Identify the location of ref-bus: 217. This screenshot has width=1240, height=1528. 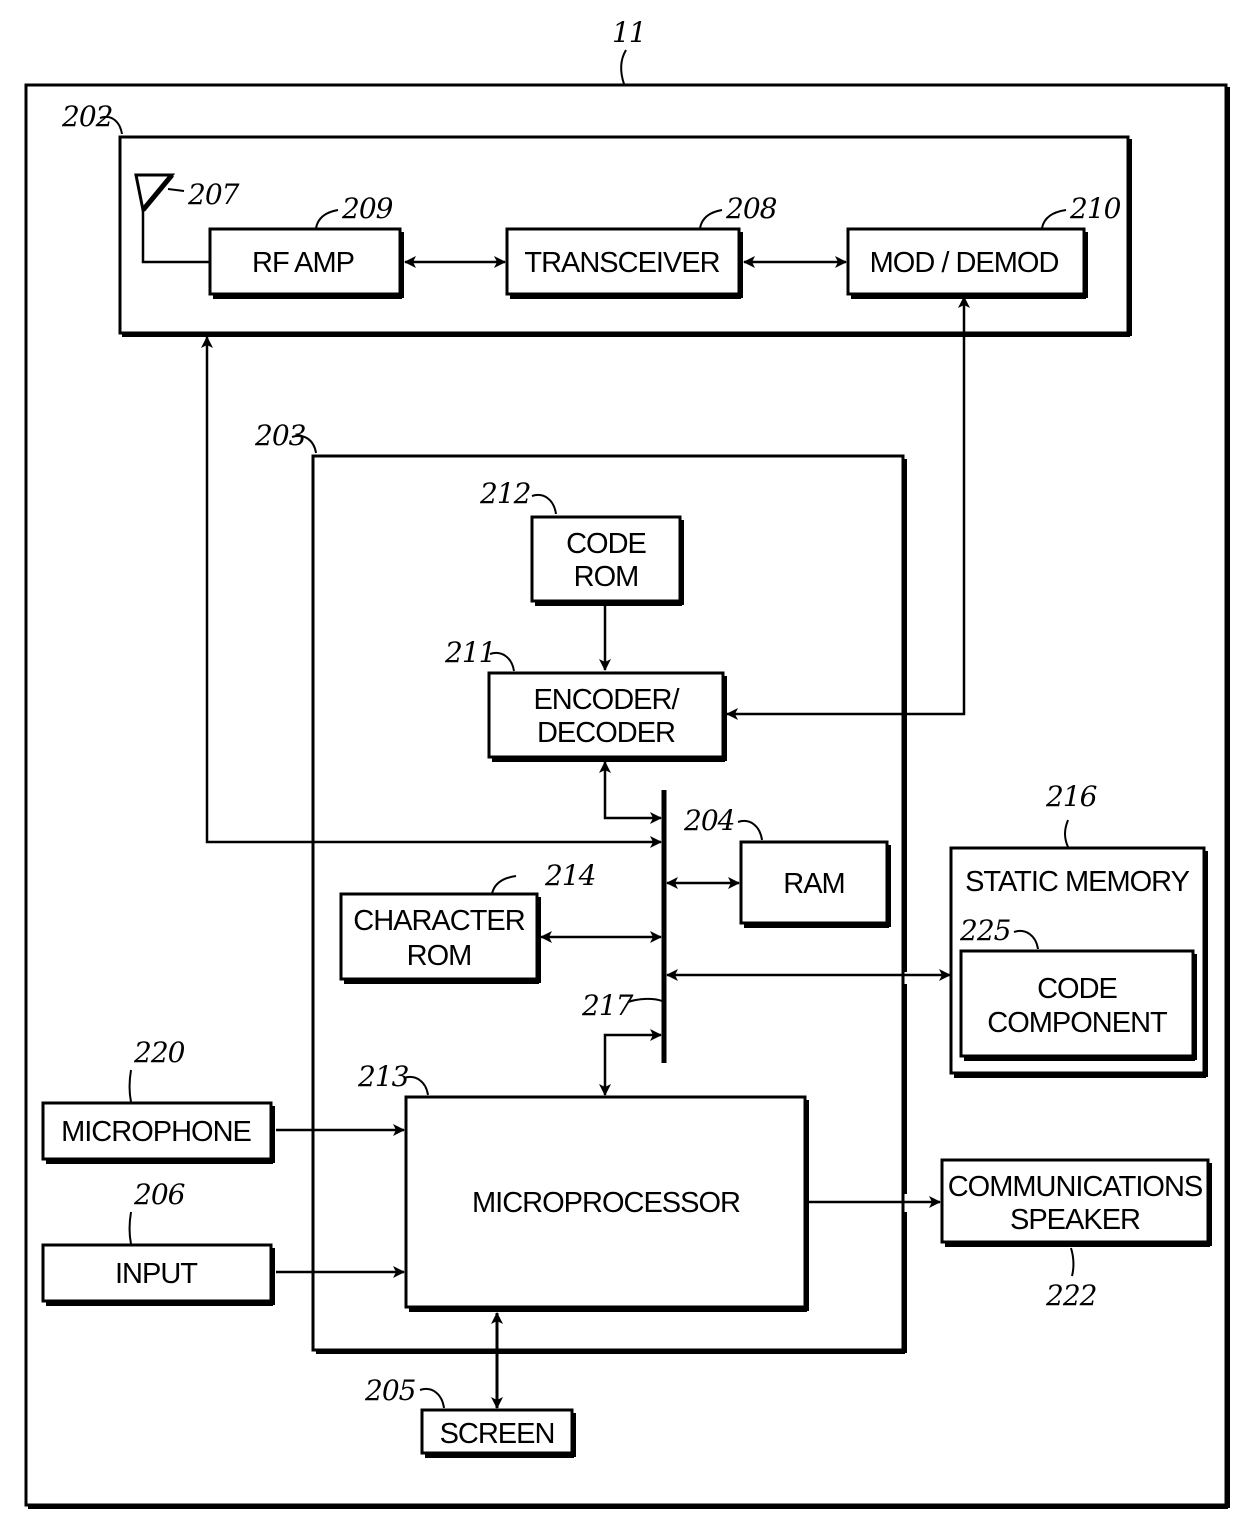
(607, 1005).